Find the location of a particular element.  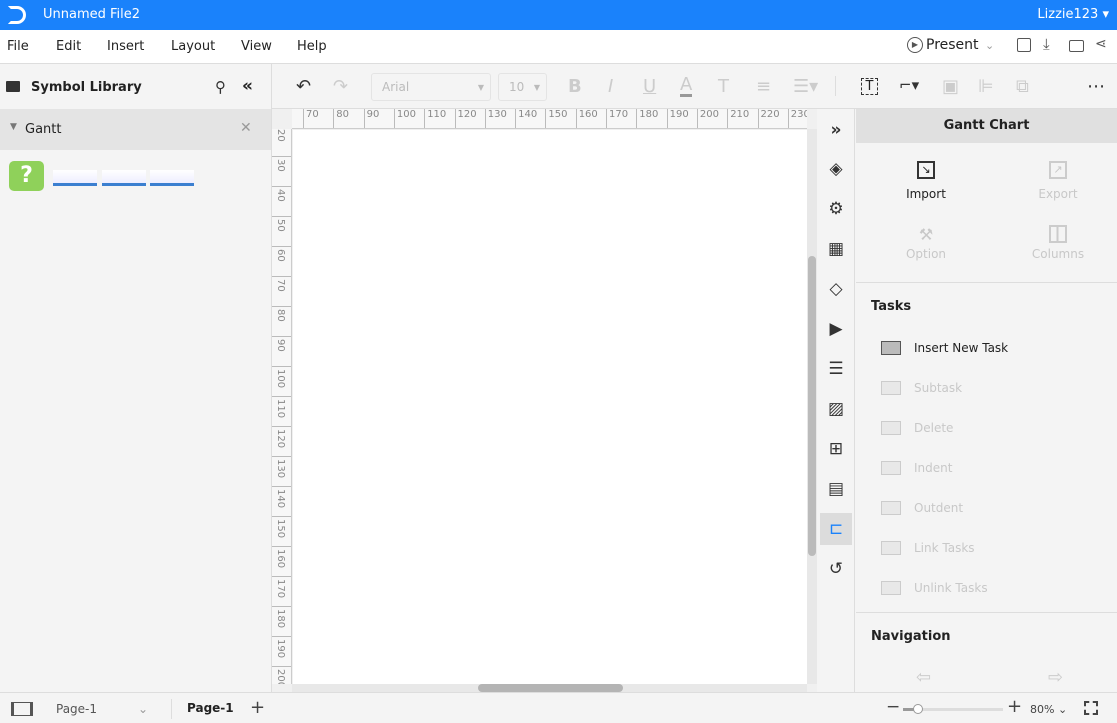

ruler-tick: 120 is located at coordinates (281, 441).